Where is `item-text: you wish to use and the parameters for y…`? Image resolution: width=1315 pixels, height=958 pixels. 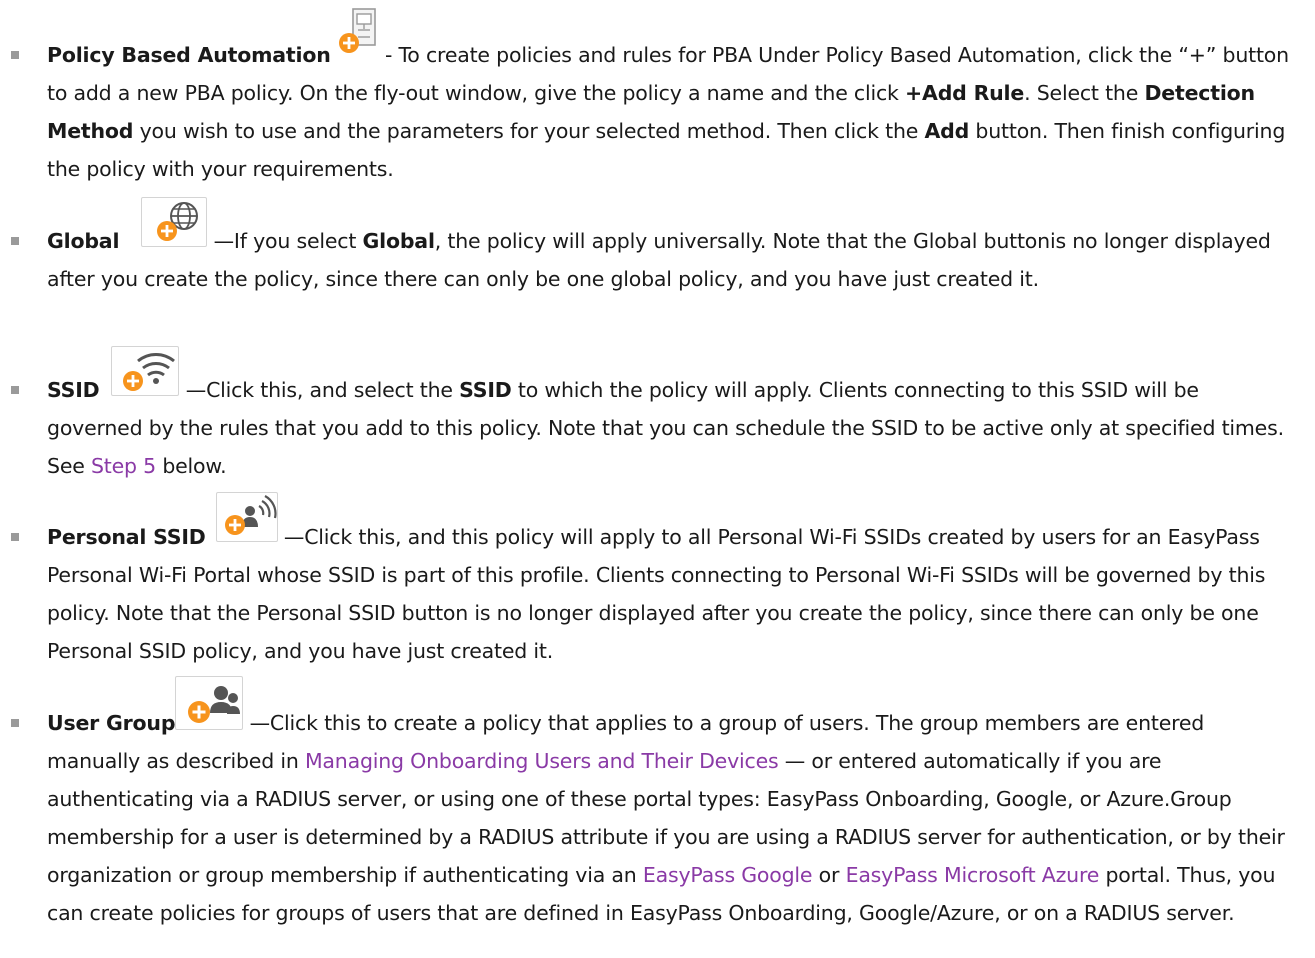 item-text: you wish to use and the parameters for y… is located at coordinates (529, 131).